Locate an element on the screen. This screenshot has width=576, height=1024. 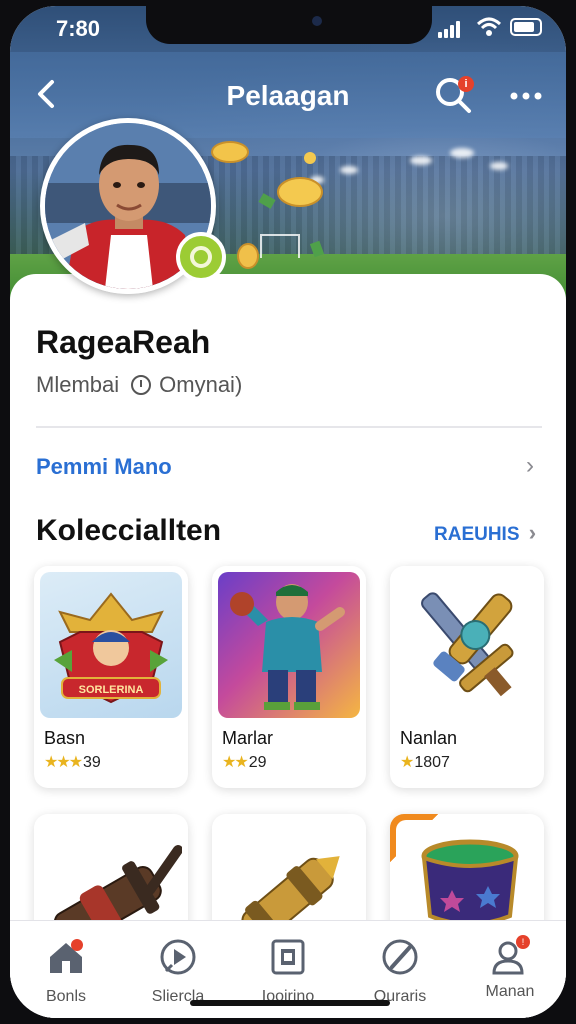
tab-profile: ! Manan is located at coordinates (510, 966).